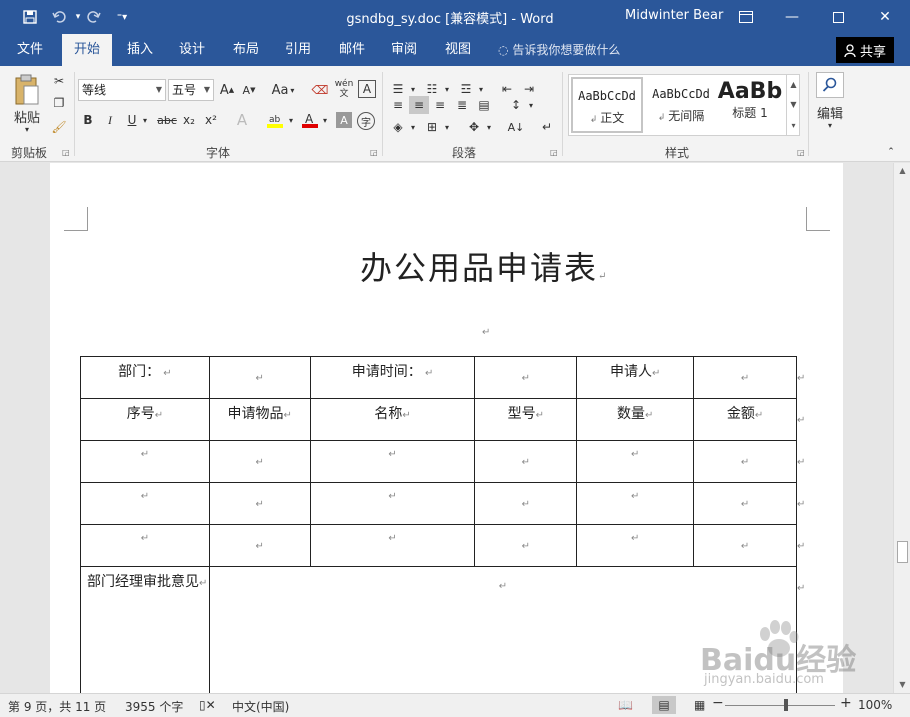 Image resolution: width=910 pixels, height=717 pixels. Describe the element at coordinates (635, 377) in the screenshot. I see `table-cell: 申请人↵` at that location.